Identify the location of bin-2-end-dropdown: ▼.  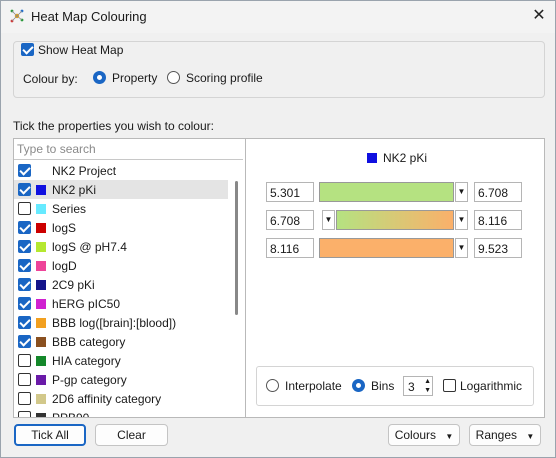
(461, 220).